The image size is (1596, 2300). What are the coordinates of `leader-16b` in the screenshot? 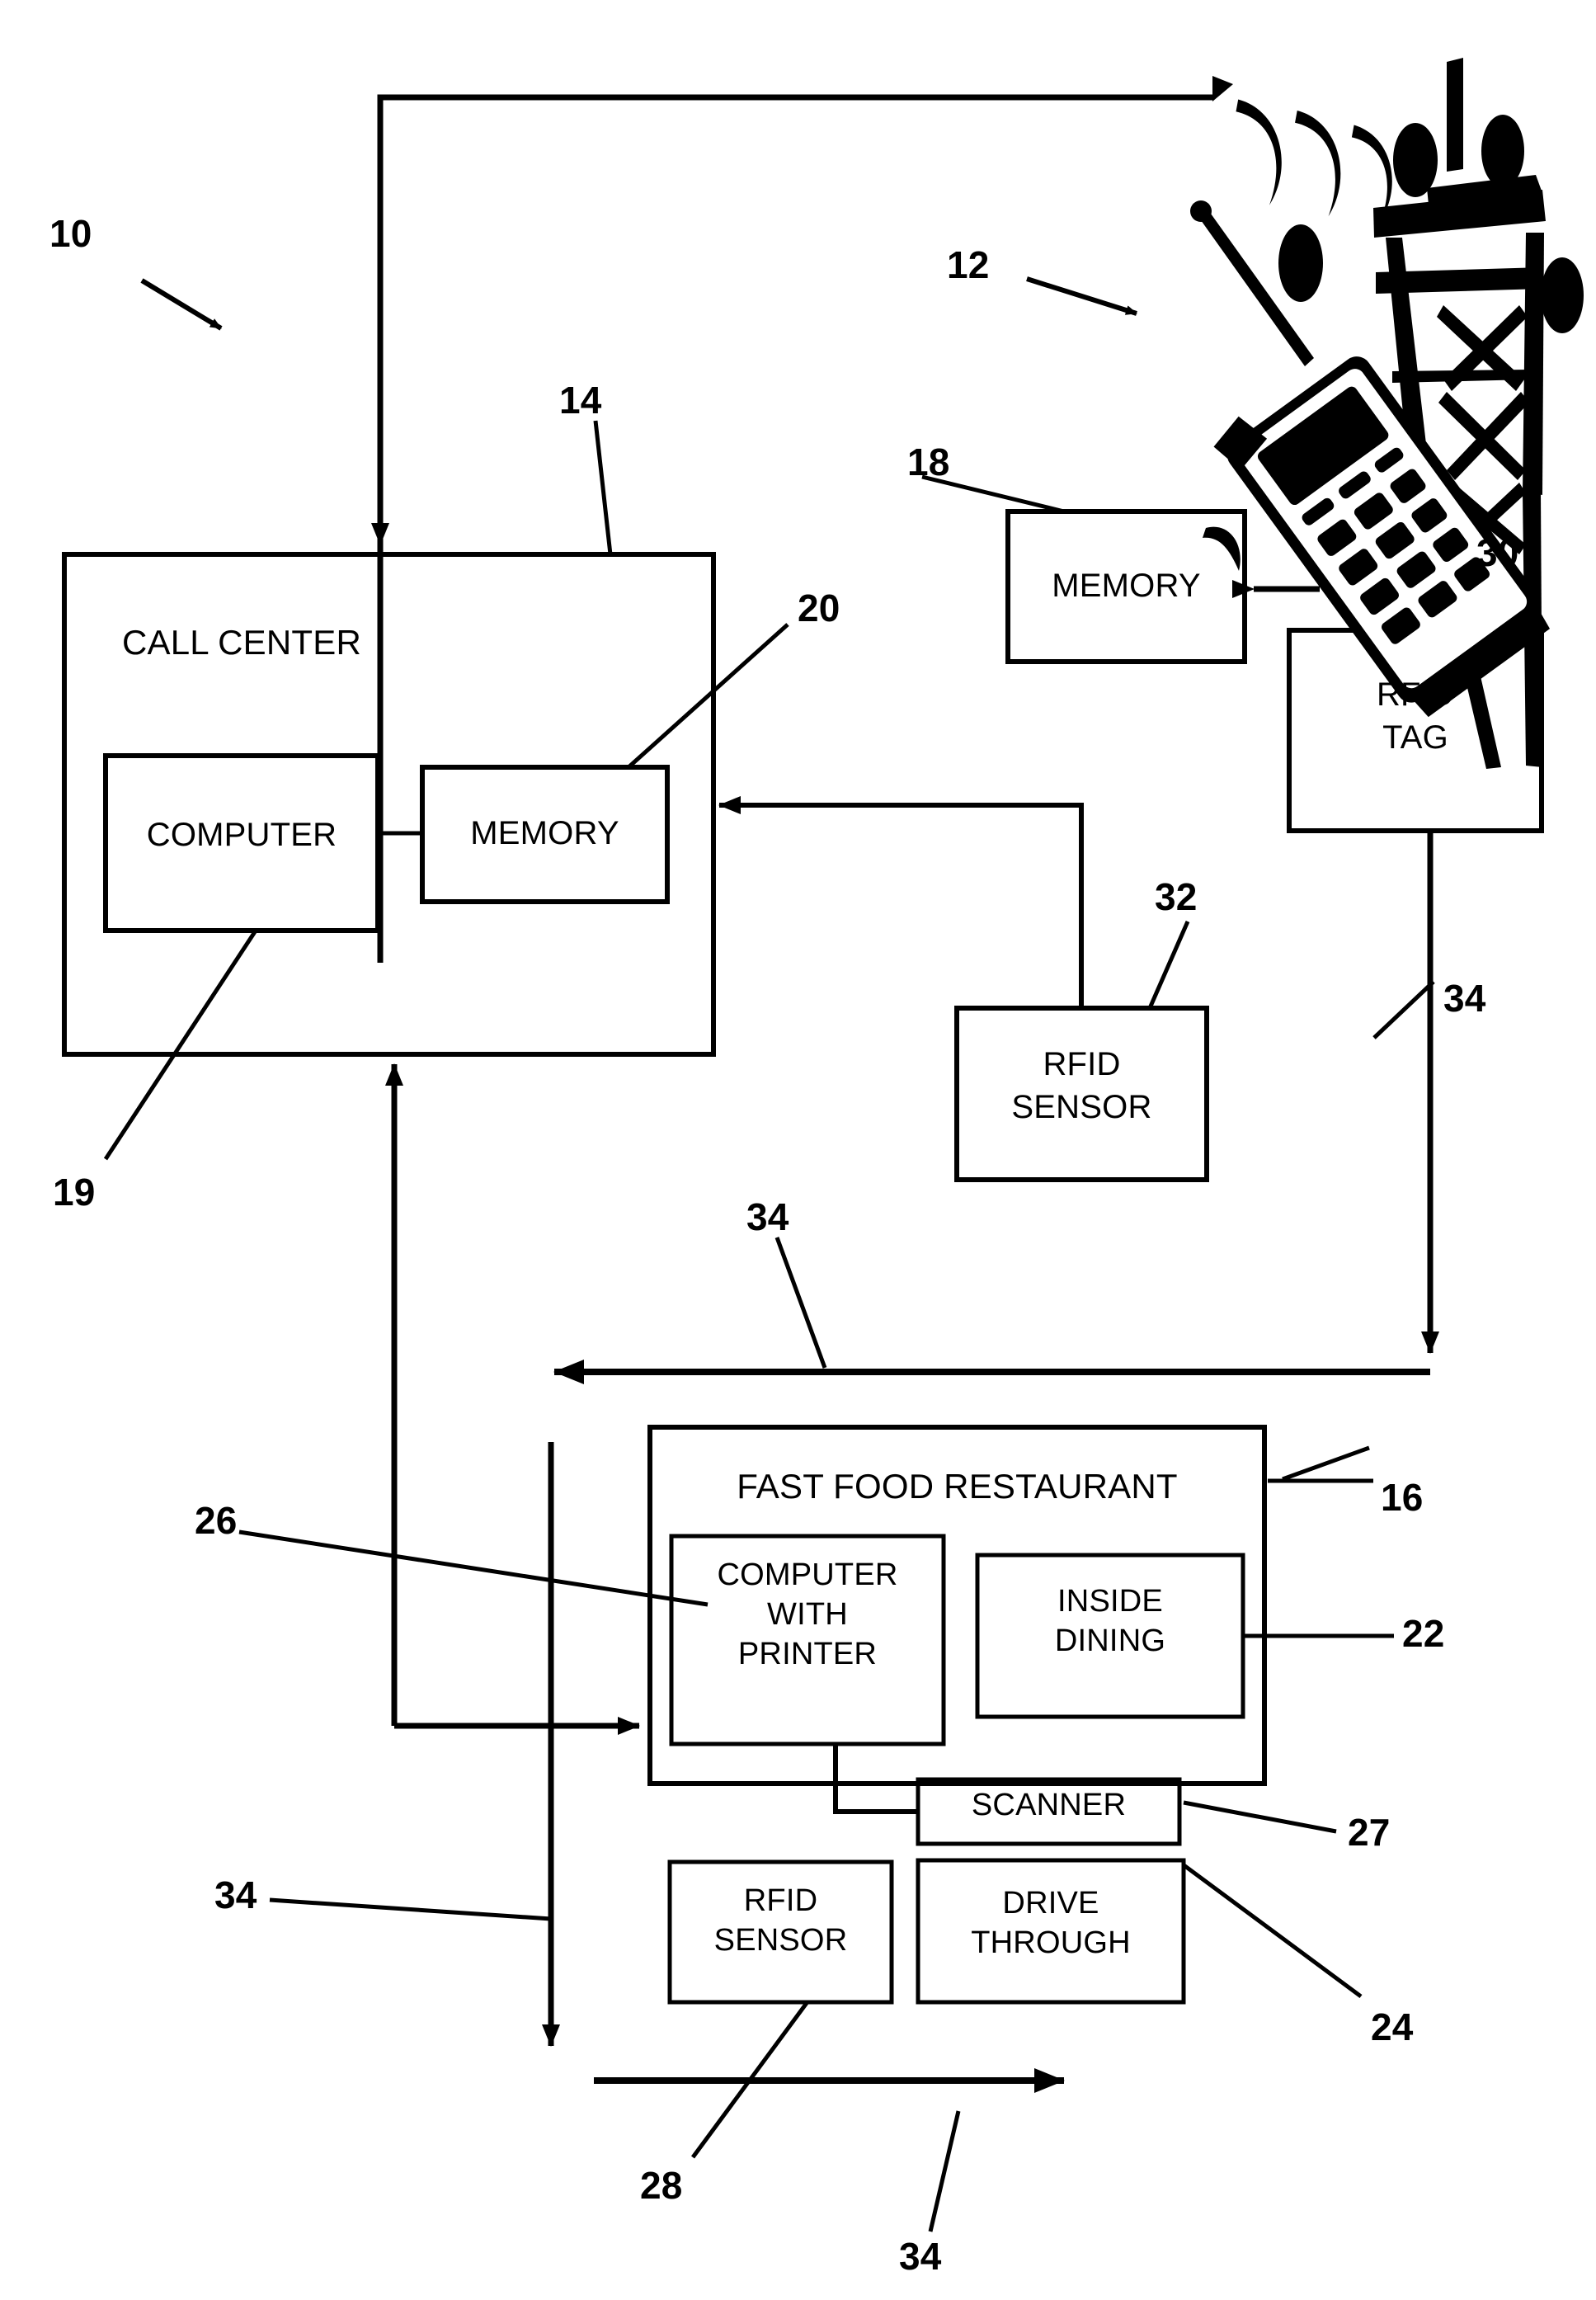 It's located at (1326, 1463).